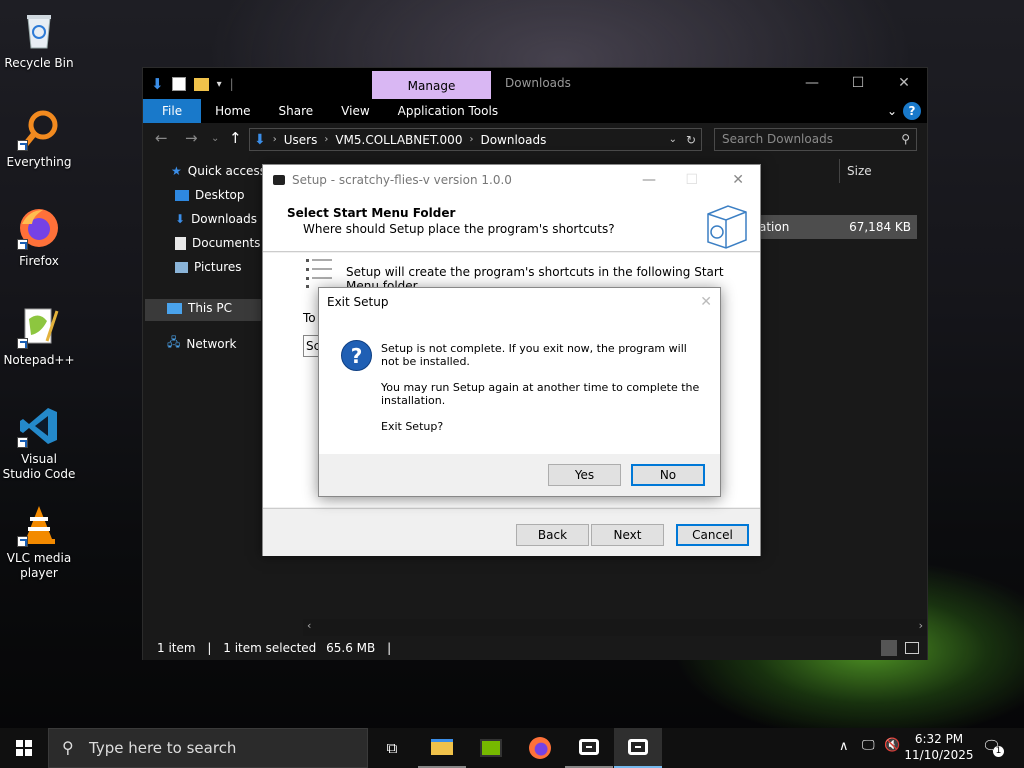  What do you see at coordinates (921, 625) in the screenshot?
I see `scroll-right-icon: ›` at bounding box center [921, 625].